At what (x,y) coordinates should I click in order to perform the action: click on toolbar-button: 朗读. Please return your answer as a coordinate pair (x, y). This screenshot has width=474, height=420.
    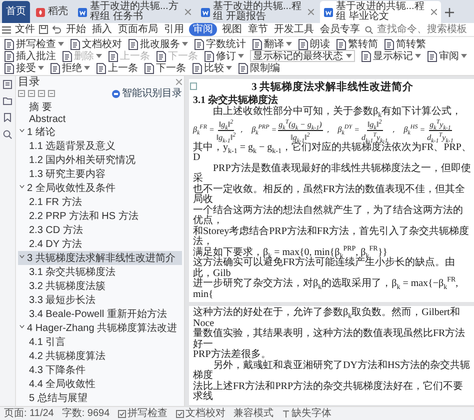
    Looking at the image, I should click on (314, 44).